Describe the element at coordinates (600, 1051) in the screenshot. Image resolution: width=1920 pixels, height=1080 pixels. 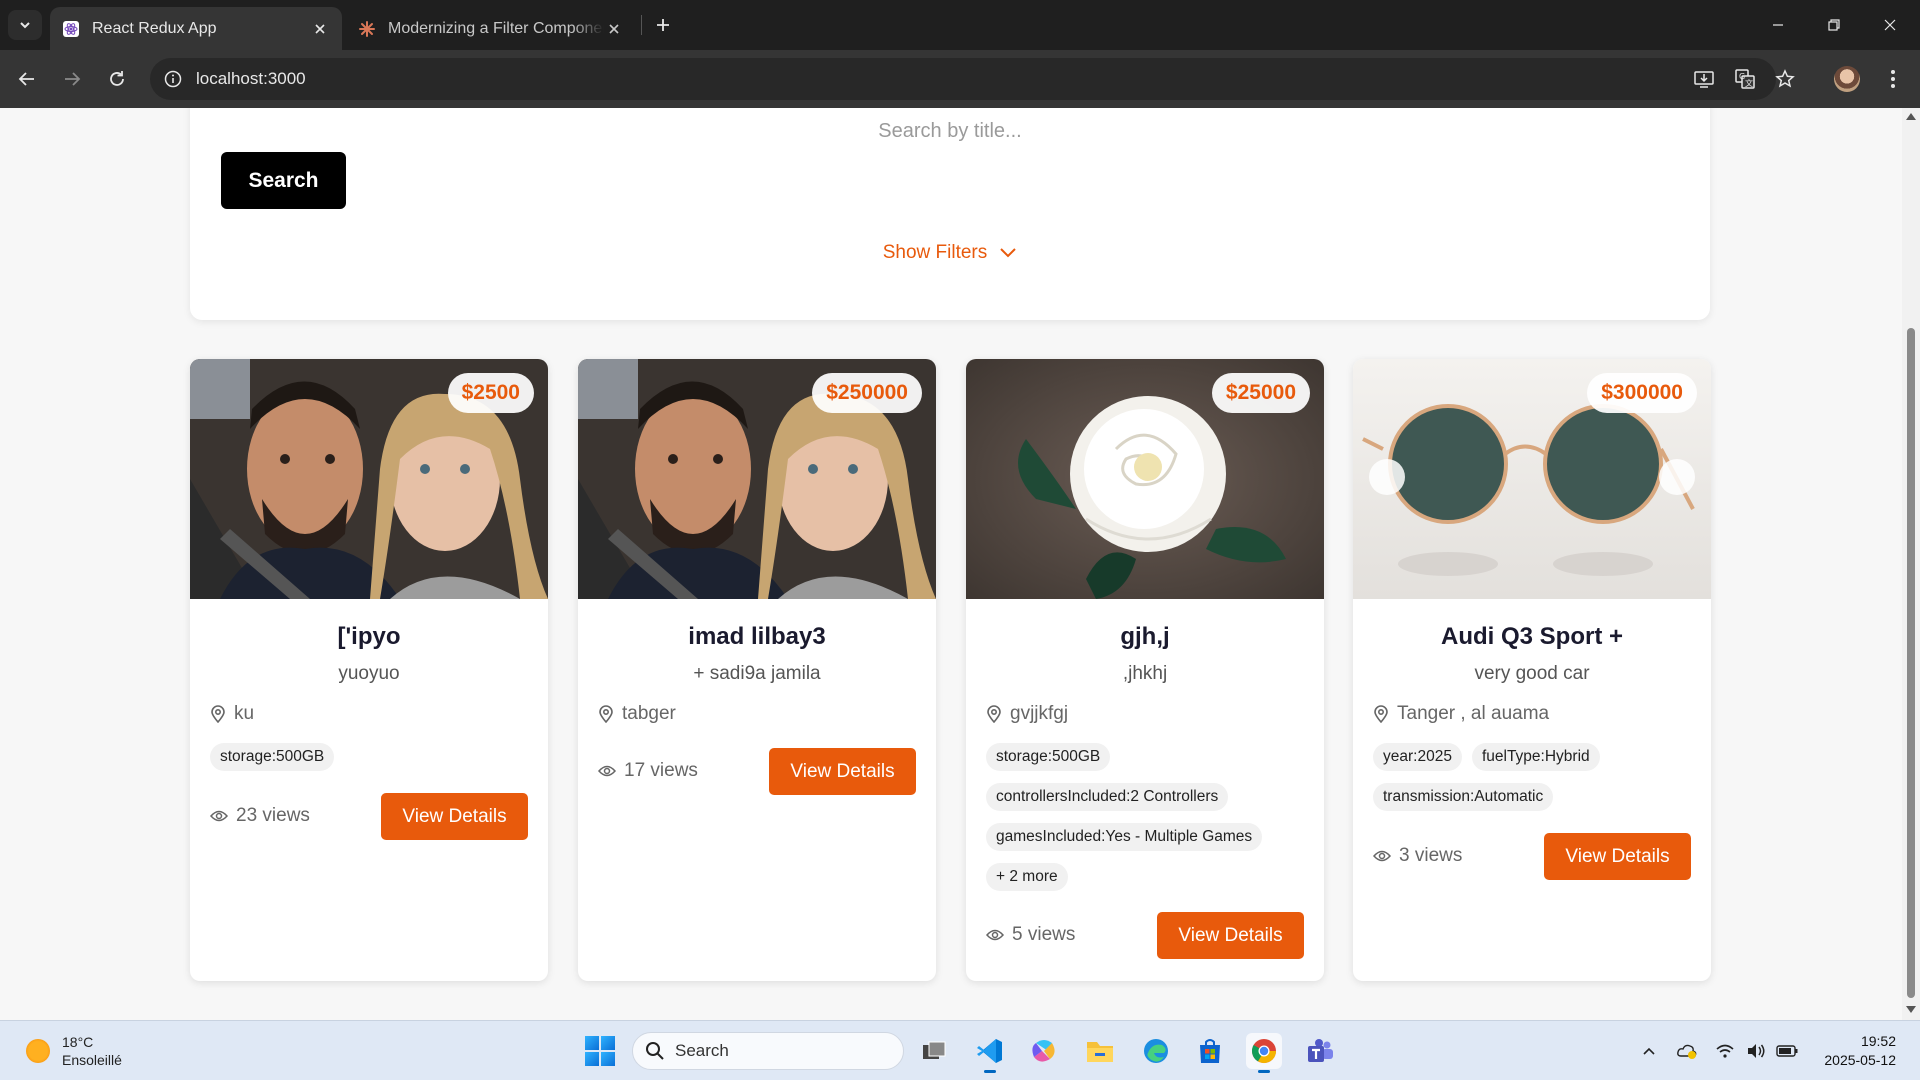
I see `windows-start-icon` at that location.